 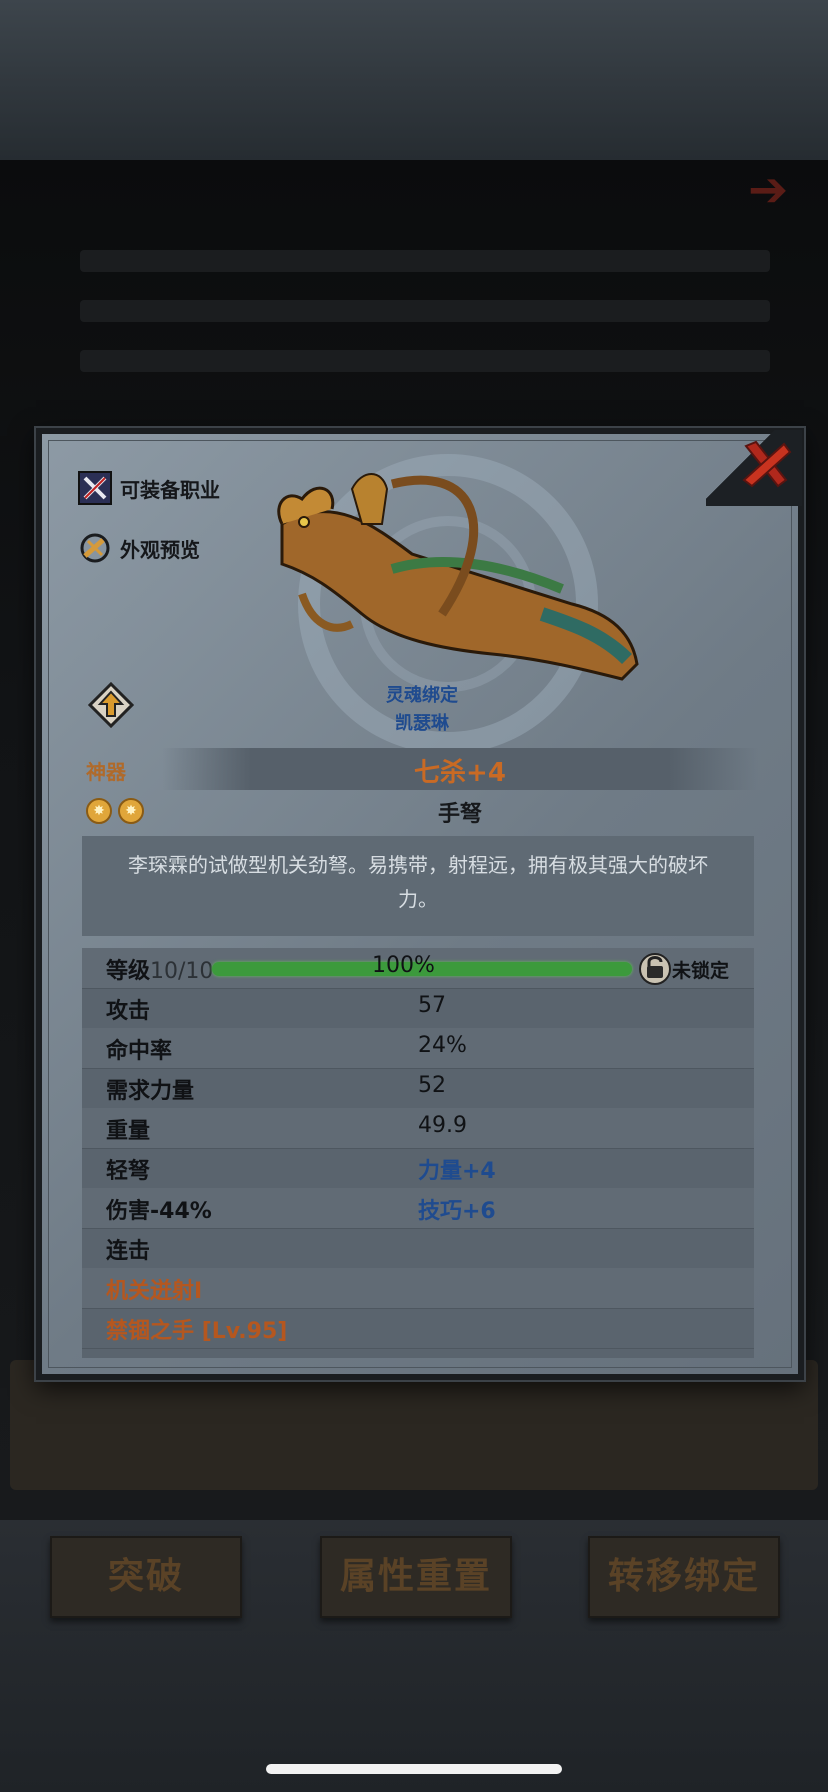 I want to click on stat-label: 攻击, so click(x=128, y=1011).